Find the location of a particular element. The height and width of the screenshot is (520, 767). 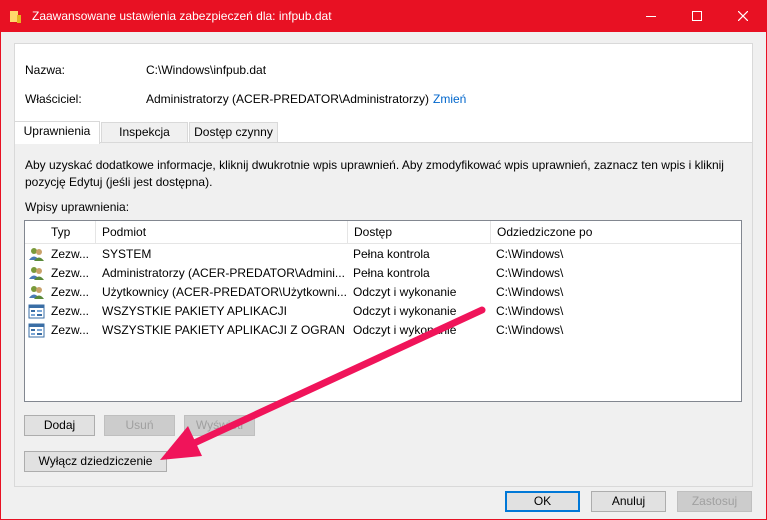

view-button: Wyświetl is located at coordinates (219, 425).